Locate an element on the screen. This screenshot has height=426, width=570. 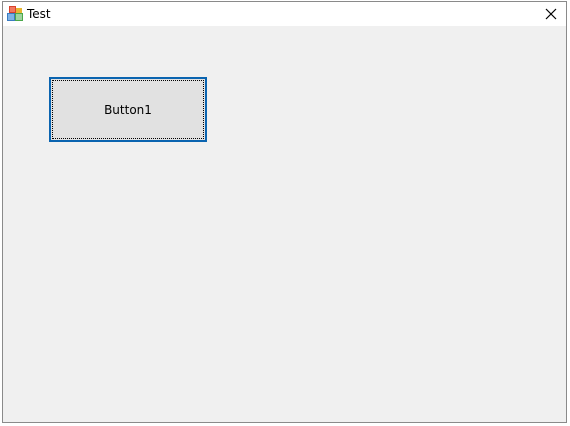
button1: Button1 is located at coordinates (128, 109).